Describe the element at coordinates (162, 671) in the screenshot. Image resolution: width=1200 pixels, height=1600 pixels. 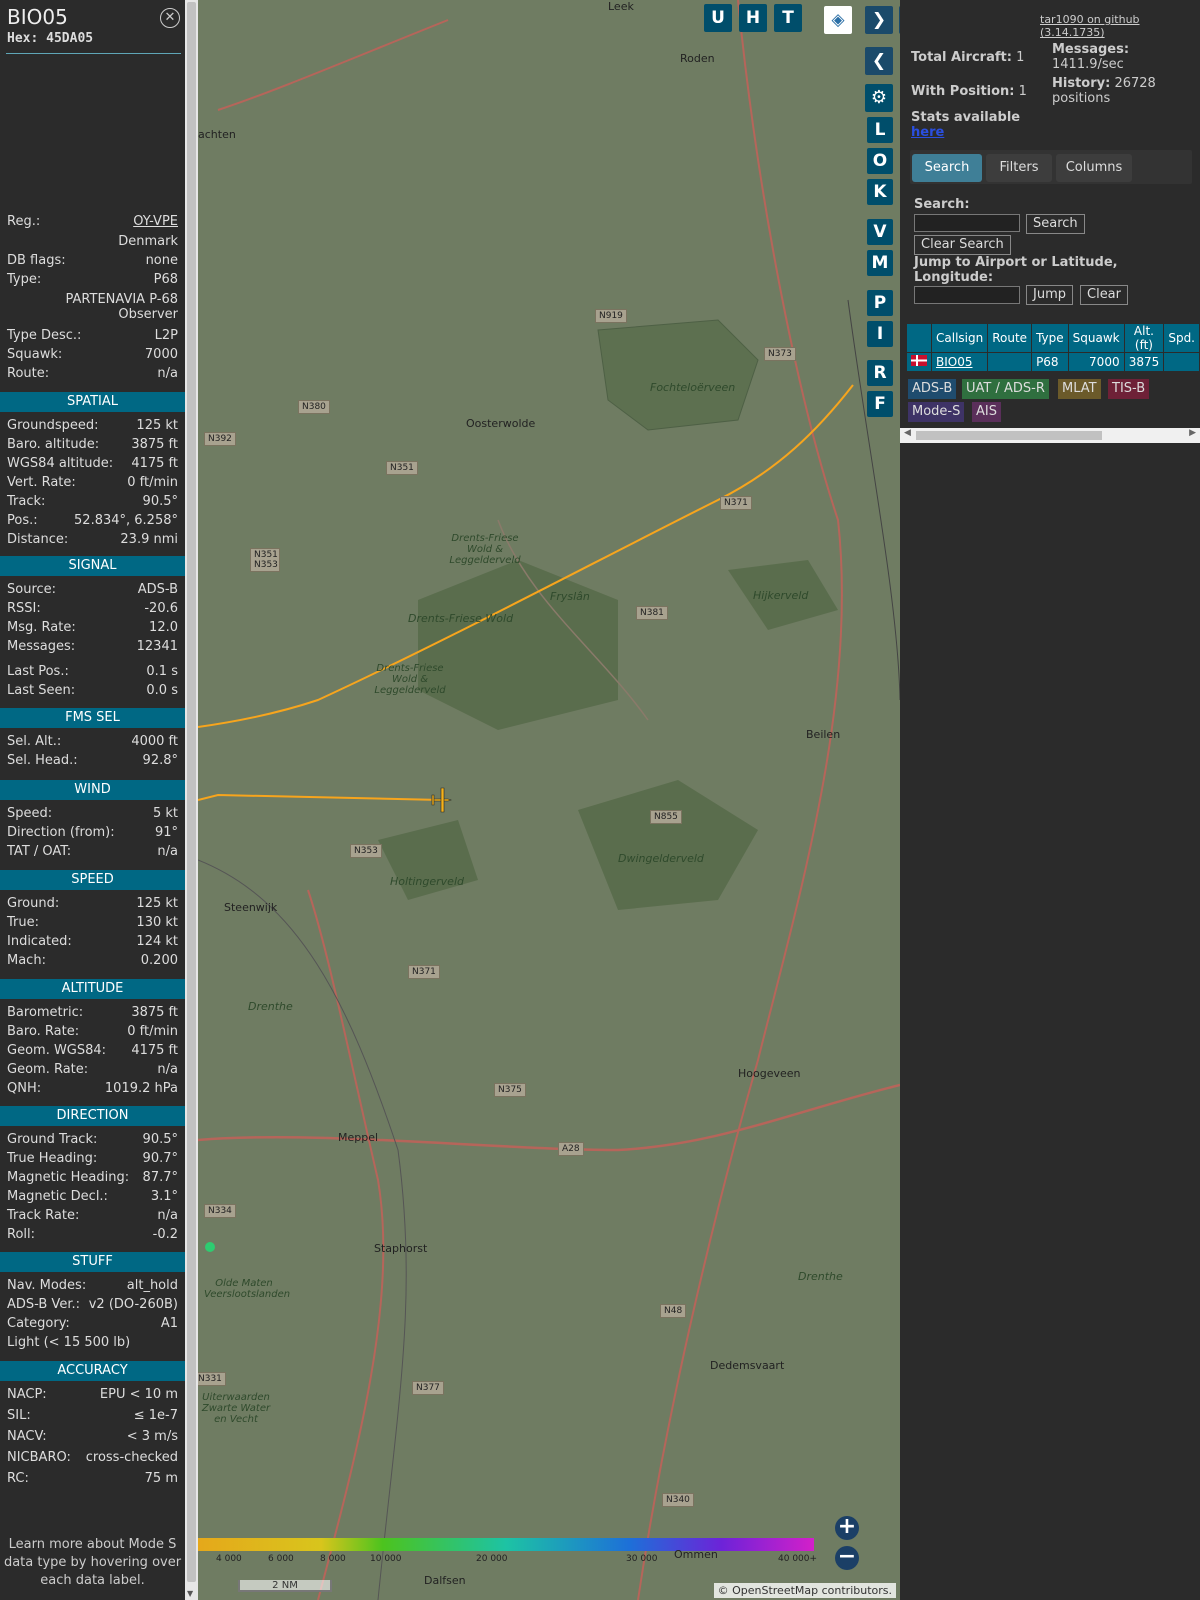
I see `info-value: 0.1 s` at that location.